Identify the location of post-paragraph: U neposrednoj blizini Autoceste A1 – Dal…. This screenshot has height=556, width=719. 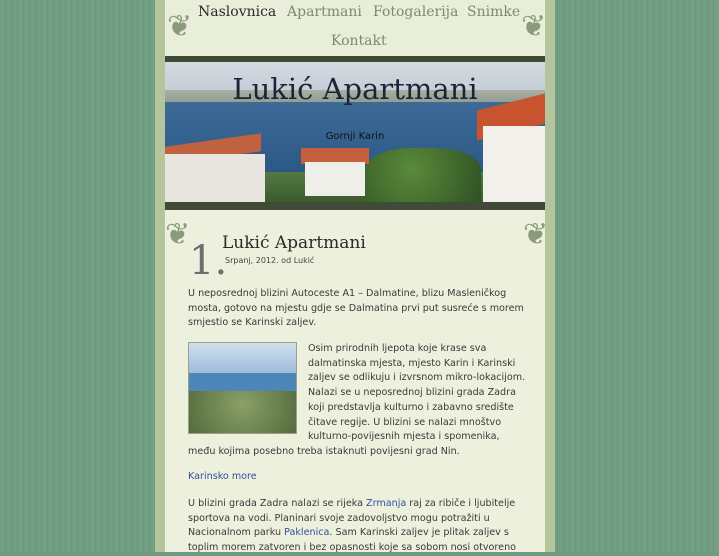
(356, 308).